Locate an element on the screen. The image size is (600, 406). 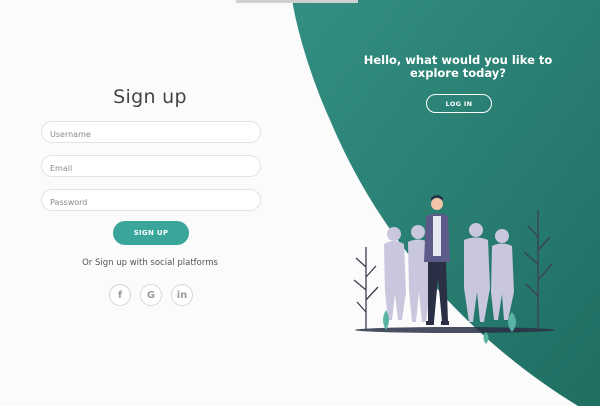
email-field is located at coordinates (151, 167).